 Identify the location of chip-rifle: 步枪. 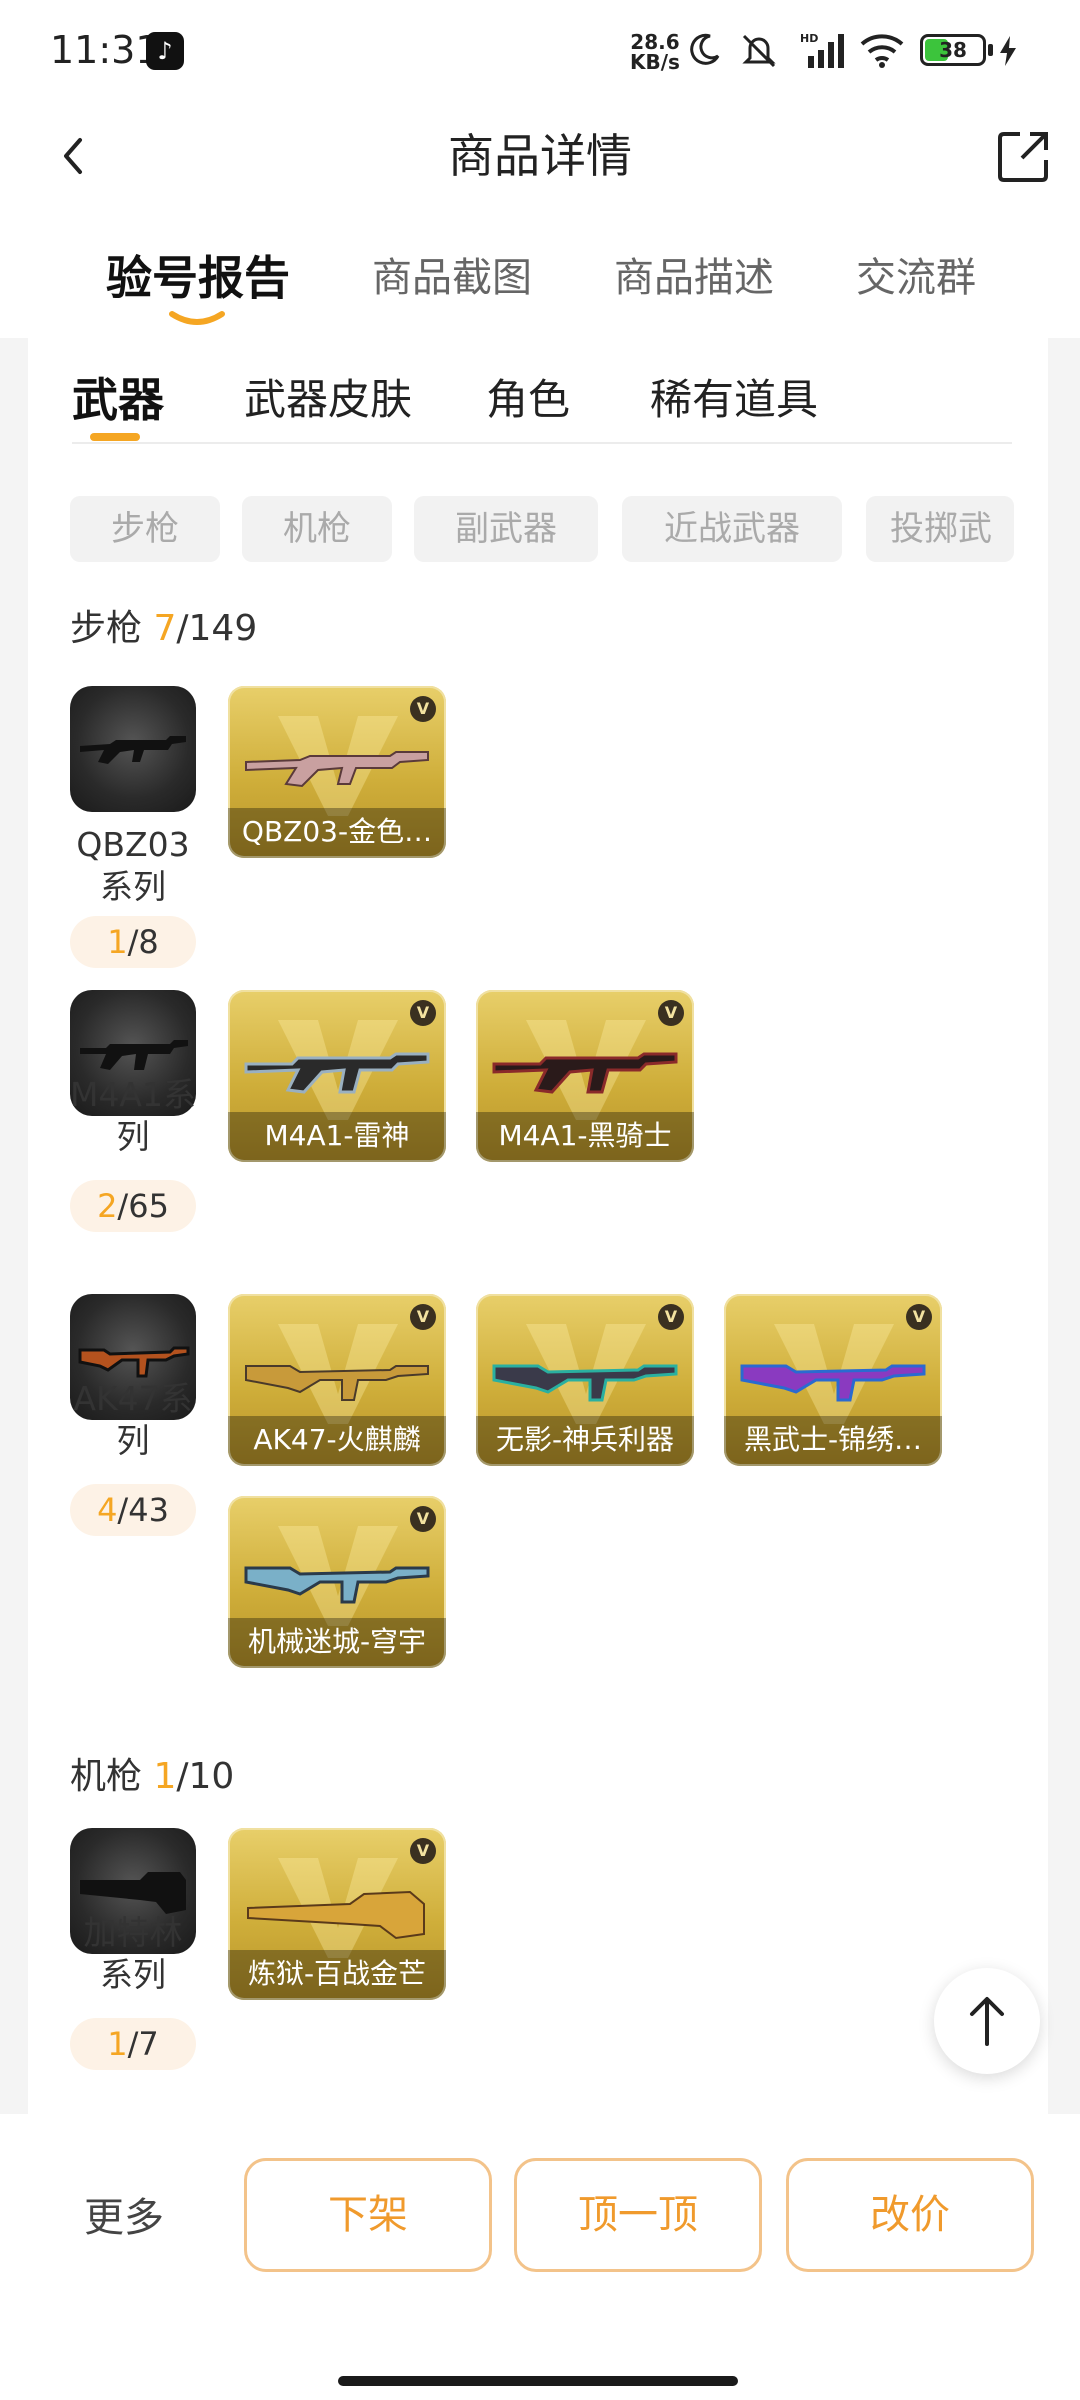
(145, 529).